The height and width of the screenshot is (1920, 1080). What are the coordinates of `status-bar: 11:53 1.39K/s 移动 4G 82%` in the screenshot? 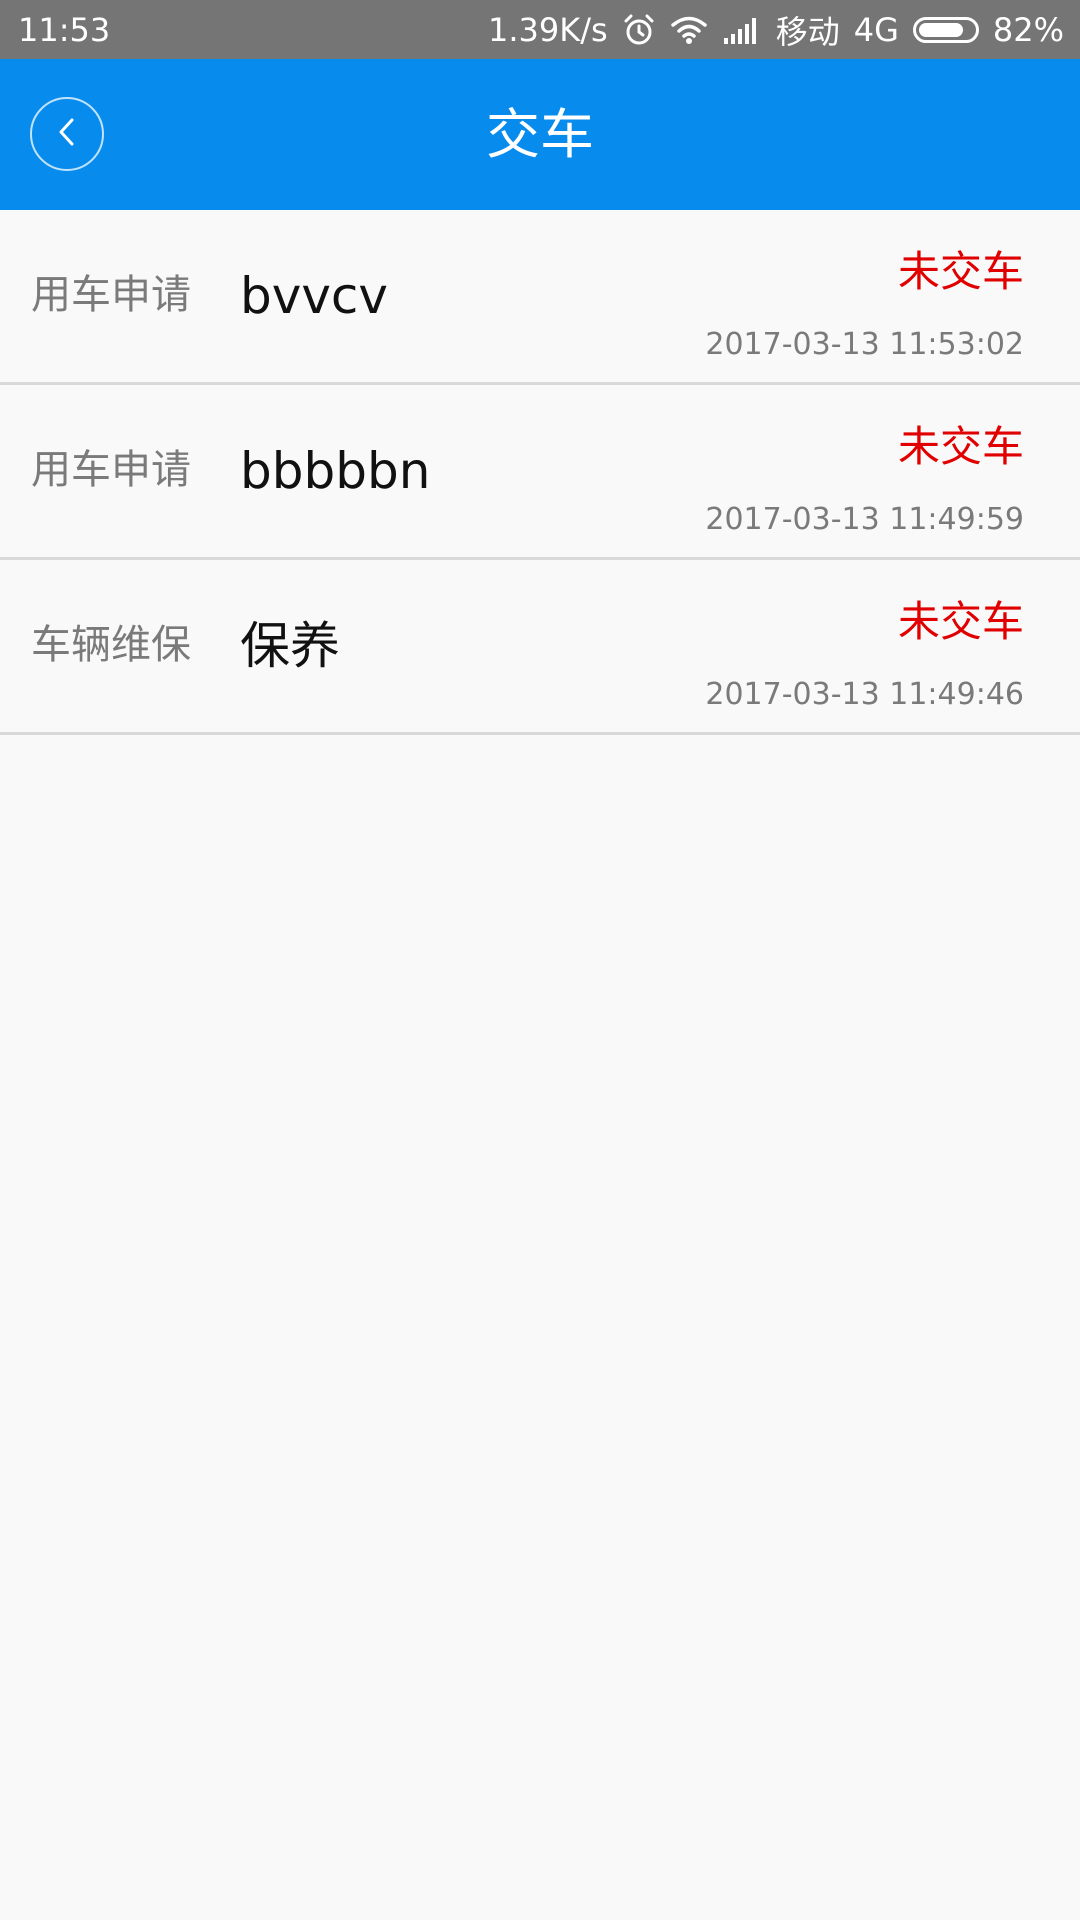 It's located at (540, 29).